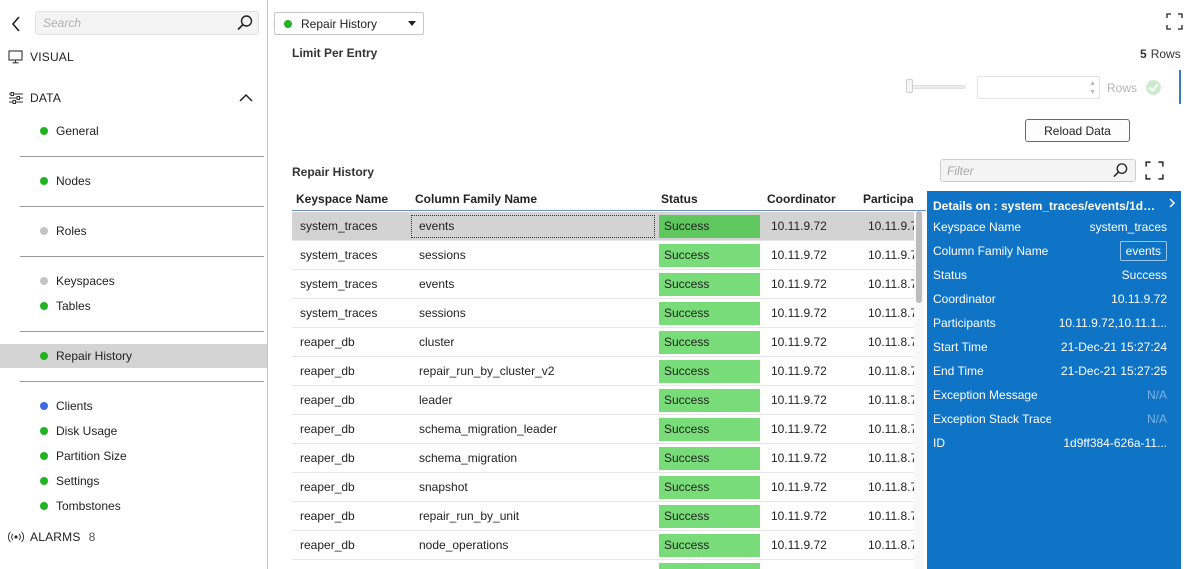  What do you see at coordinates (1050, 251) in the screenshot?
I see `detail-row: Column Family Name events` at bounding box center [1050, 251].